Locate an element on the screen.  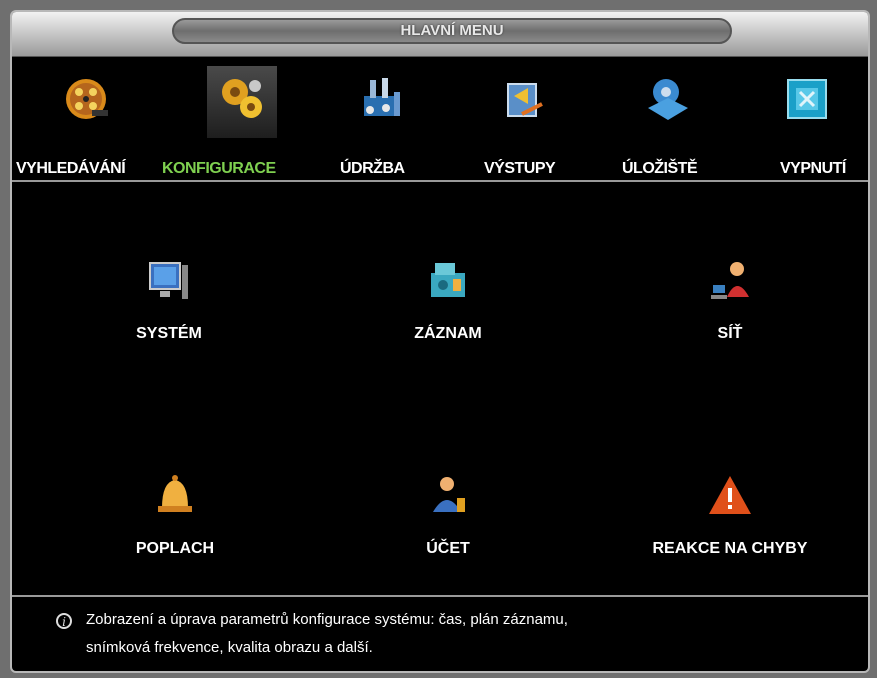
grid-item-system: SYSTÉM is located at coordinates (169, 307).